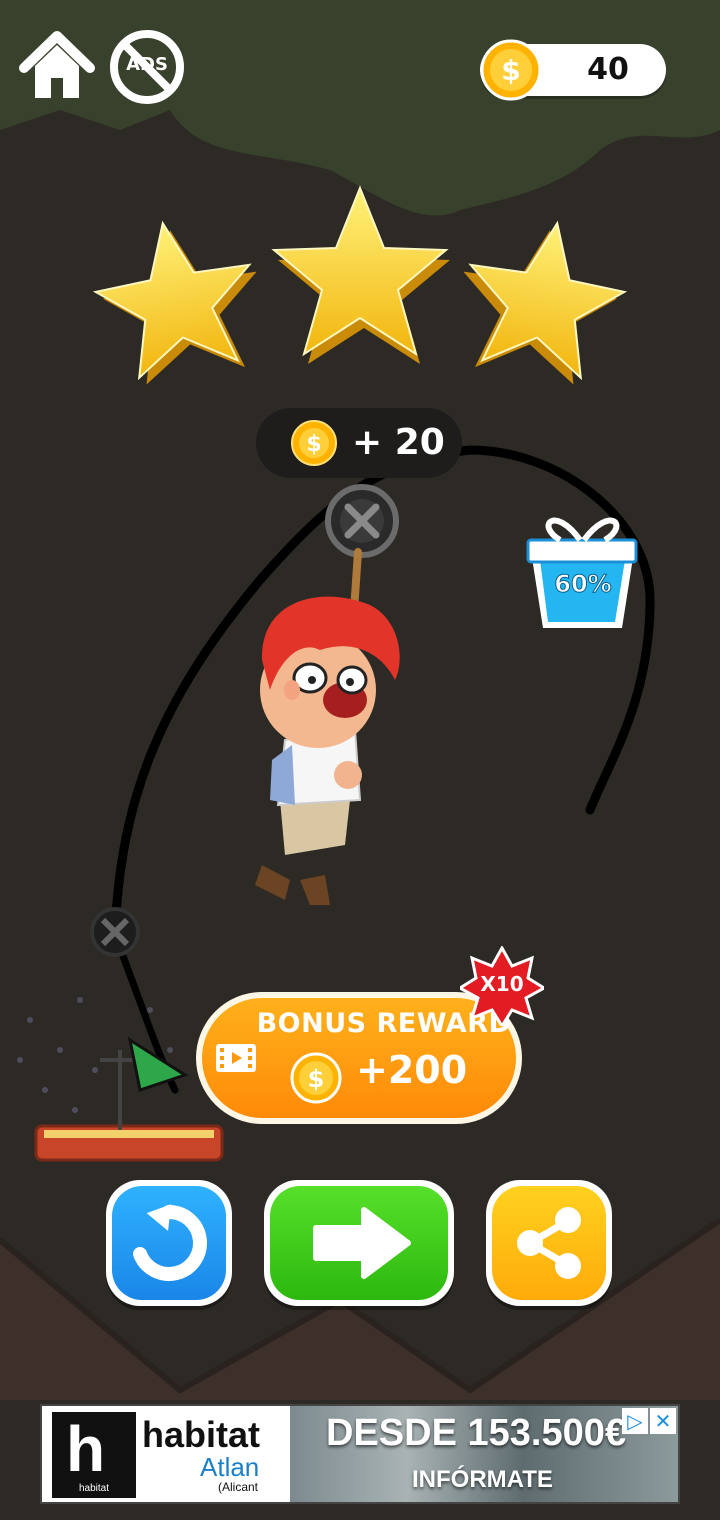 This screenshot has width=720, height=1520. I want to click on multiplier-label: X10, so click(502, 984).